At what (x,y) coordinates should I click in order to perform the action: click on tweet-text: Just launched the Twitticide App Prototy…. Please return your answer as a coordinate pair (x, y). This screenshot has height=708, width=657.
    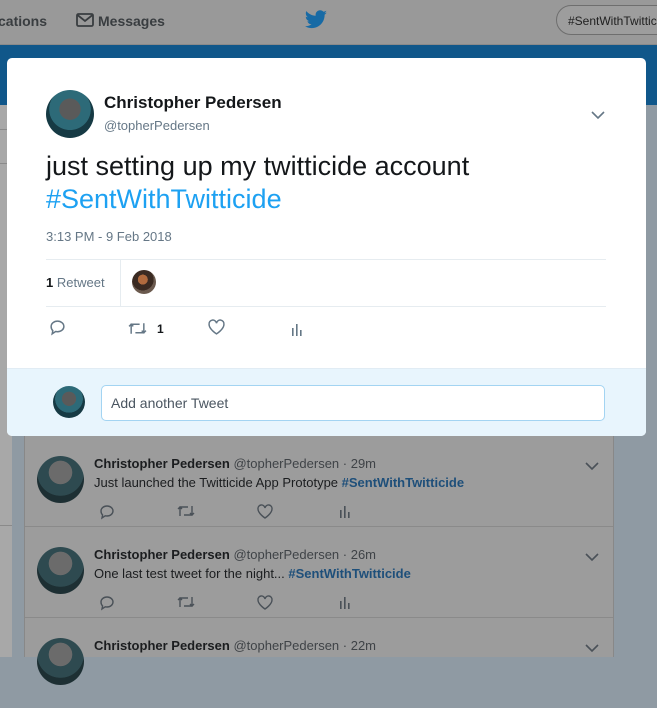
    Looking at the image, I should click on (279, 482).